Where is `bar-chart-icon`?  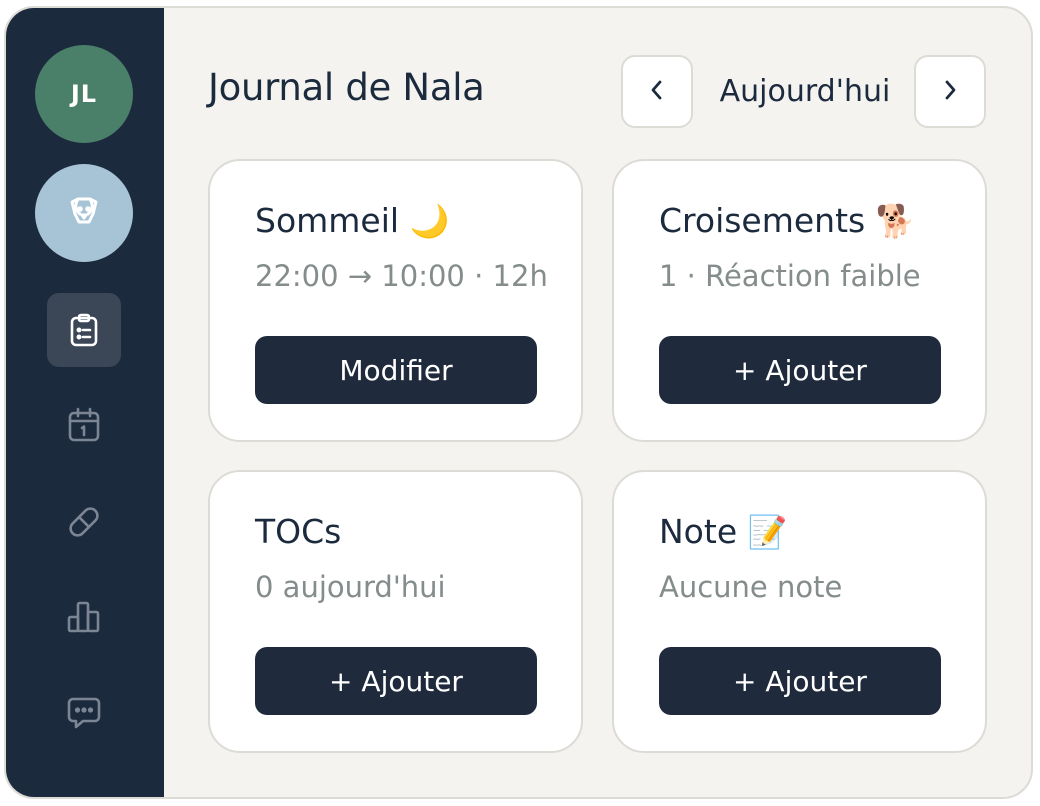
bar-chart-icon is located at coordinates (84, 617).